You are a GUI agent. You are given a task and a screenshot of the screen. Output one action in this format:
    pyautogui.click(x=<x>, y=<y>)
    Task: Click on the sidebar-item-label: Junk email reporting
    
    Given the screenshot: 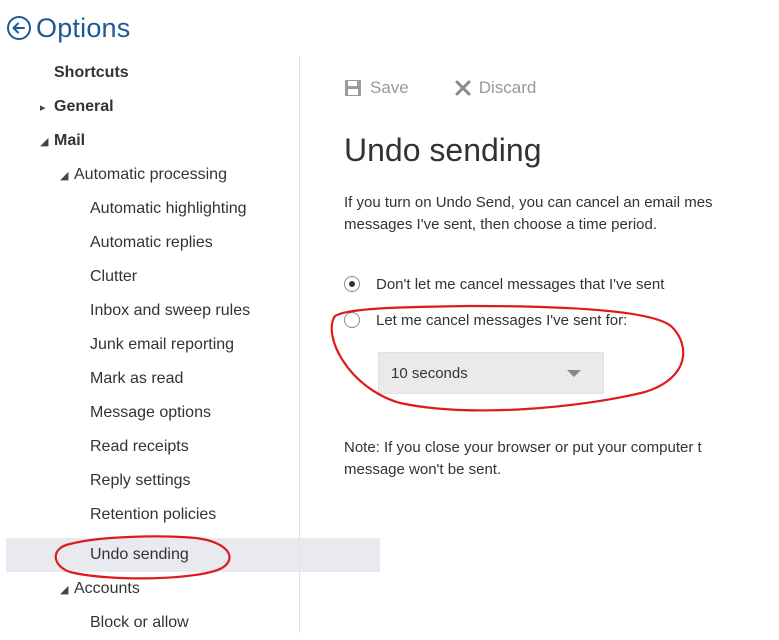 What is the action you would take?
    pyautogui.click(x=162, y=344)
    